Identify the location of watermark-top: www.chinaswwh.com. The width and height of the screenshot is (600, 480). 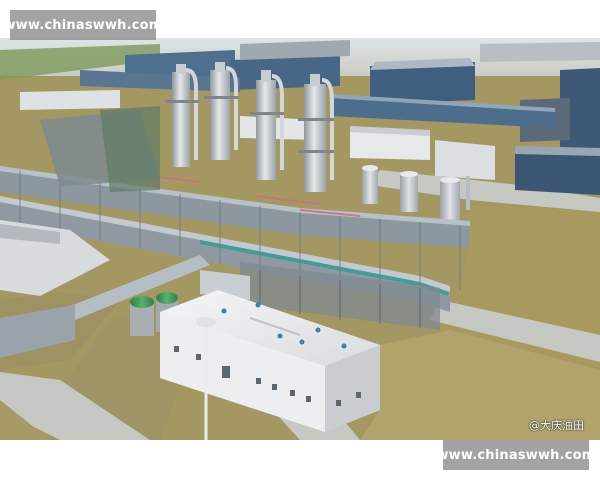
(82, 25).